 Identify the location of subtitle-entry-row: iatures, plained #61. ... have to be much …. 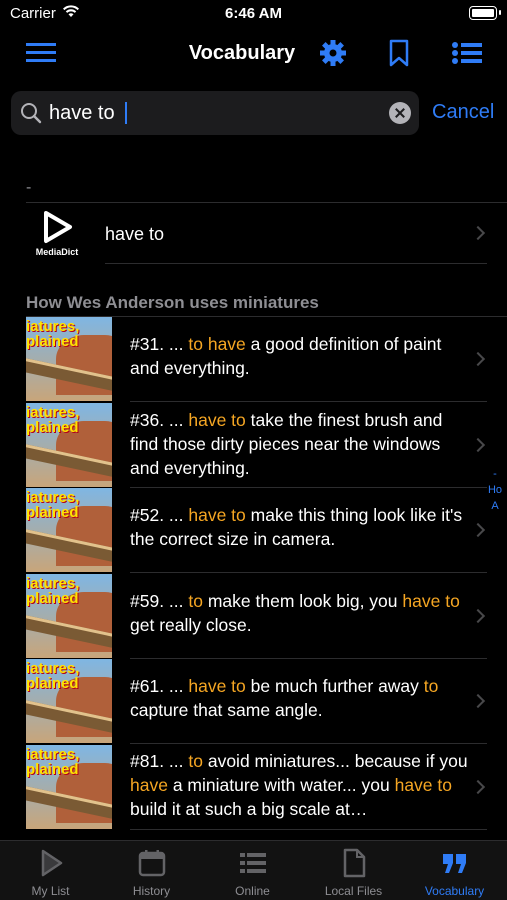
(253, 701).